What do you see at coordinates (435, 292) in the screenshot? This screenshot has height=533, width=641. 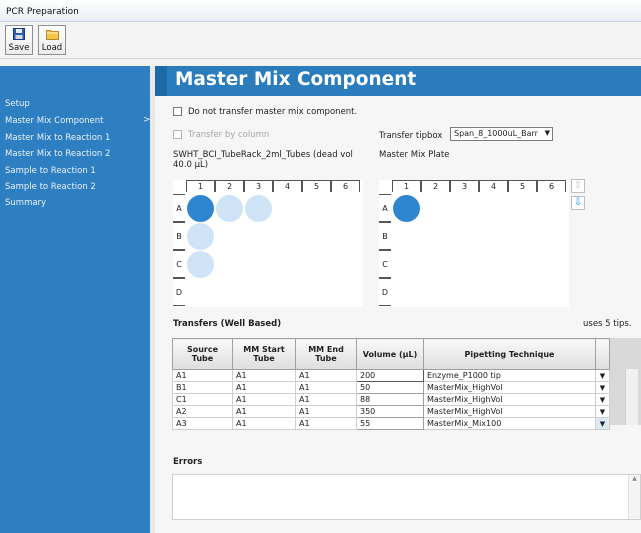 I see `plate-well-d2` at bounding box center [435, 292].